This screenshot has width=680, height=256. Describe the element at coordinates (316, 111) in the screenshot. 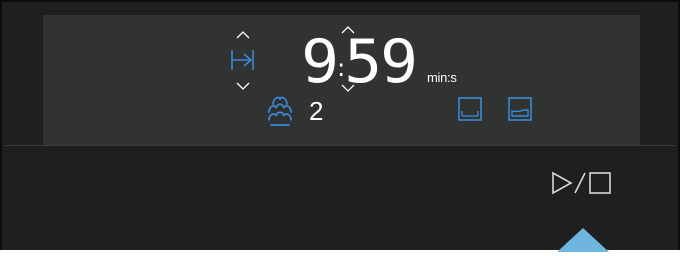

I see `steam-level-value: 2` at that location.